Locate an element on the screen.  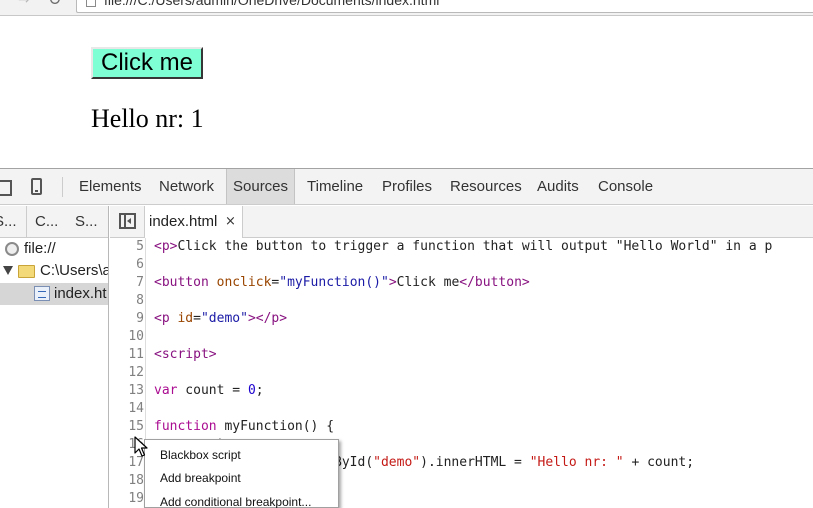
tab-timeline: Timeline is located at coordinates (335, 186).